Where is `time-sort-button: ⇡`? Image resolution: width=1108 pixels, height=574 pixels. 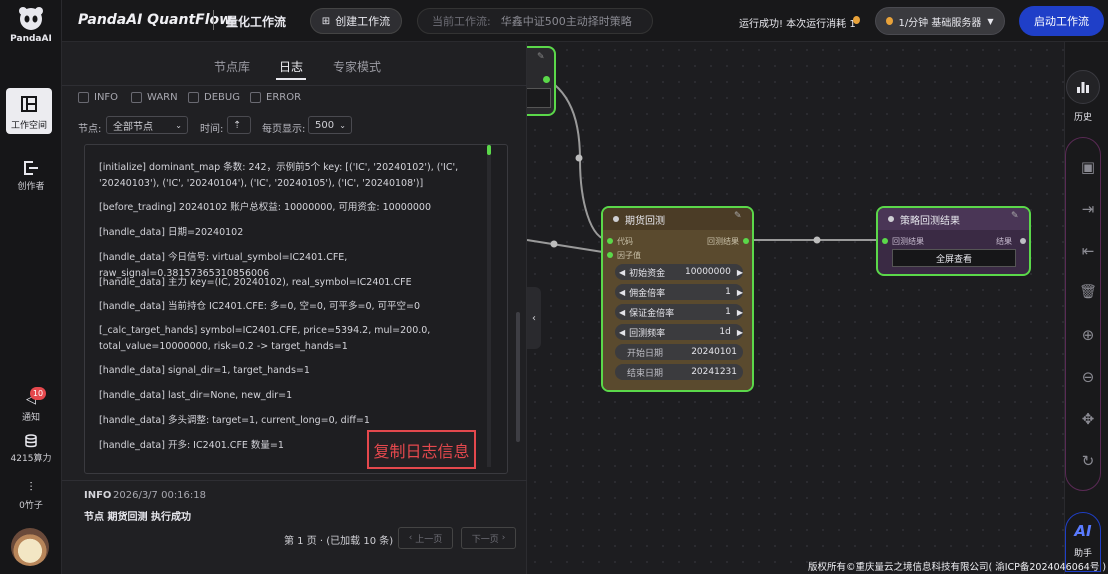
time-sort-button: ⇡ is located at coordinates (239, 125).